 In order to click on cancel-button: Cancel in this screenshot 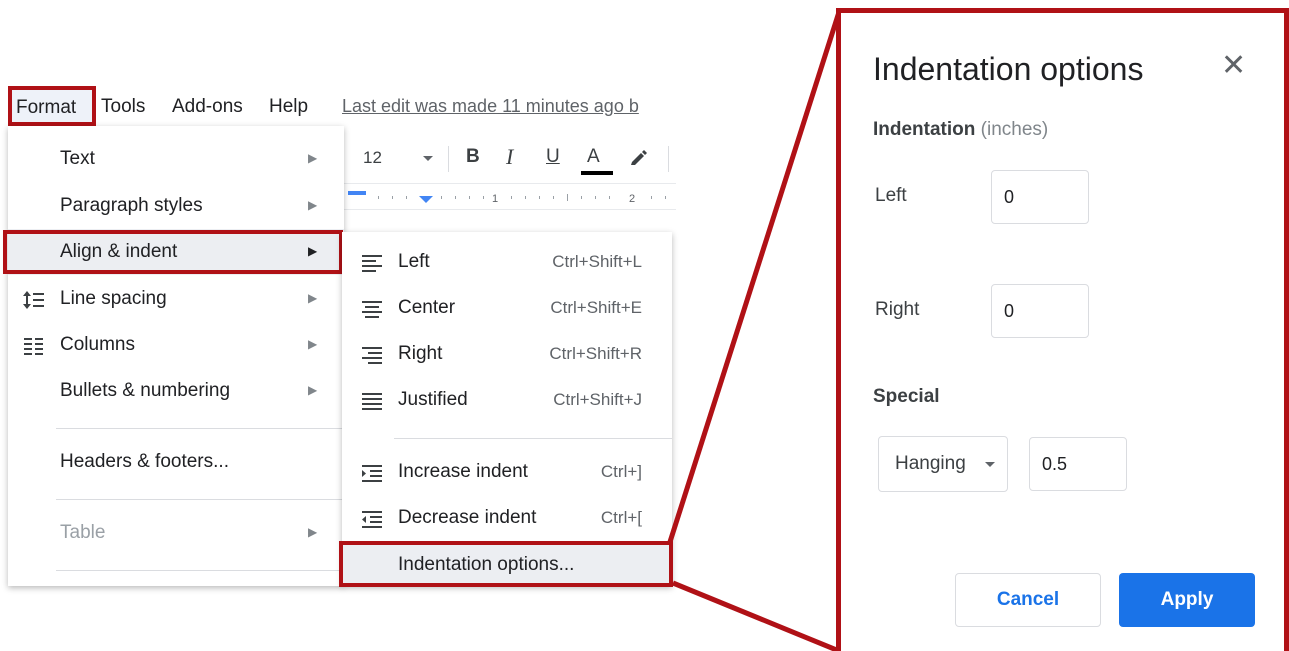, I will do `click(1028, 600)`.